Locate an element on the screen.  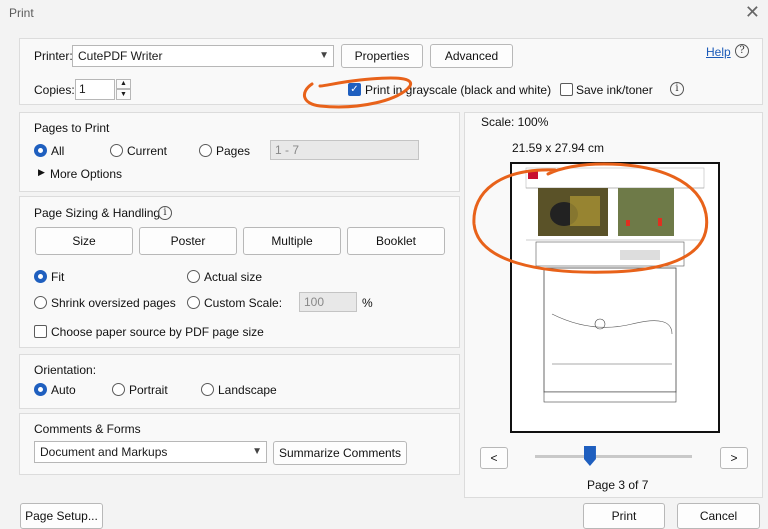
printer-select: CutePDF Writer ▼ is located at coordinates (203, 56).